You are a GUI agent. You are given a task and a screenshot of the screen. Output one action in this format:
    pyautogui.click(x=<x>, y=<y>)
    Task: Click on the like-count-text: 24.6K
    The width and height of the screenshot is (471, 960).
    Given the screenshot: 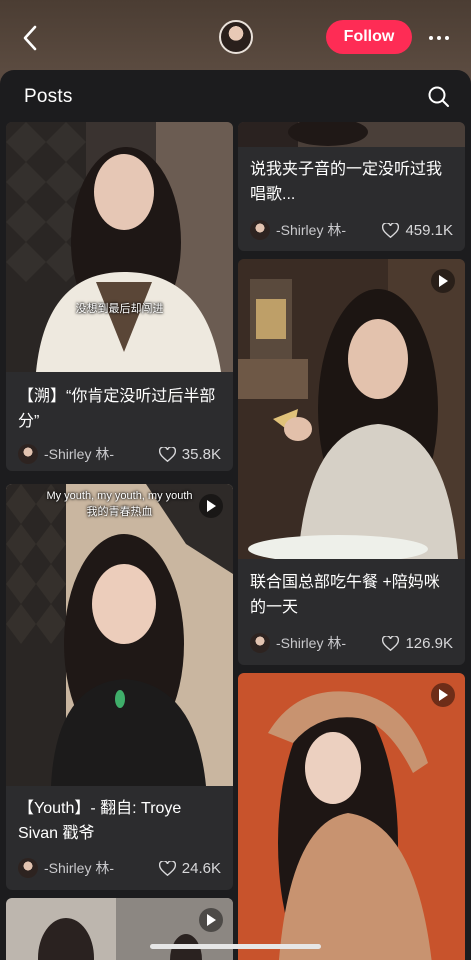 What is the action you would take?
    pyautogui.click(x=201, y=868)
    